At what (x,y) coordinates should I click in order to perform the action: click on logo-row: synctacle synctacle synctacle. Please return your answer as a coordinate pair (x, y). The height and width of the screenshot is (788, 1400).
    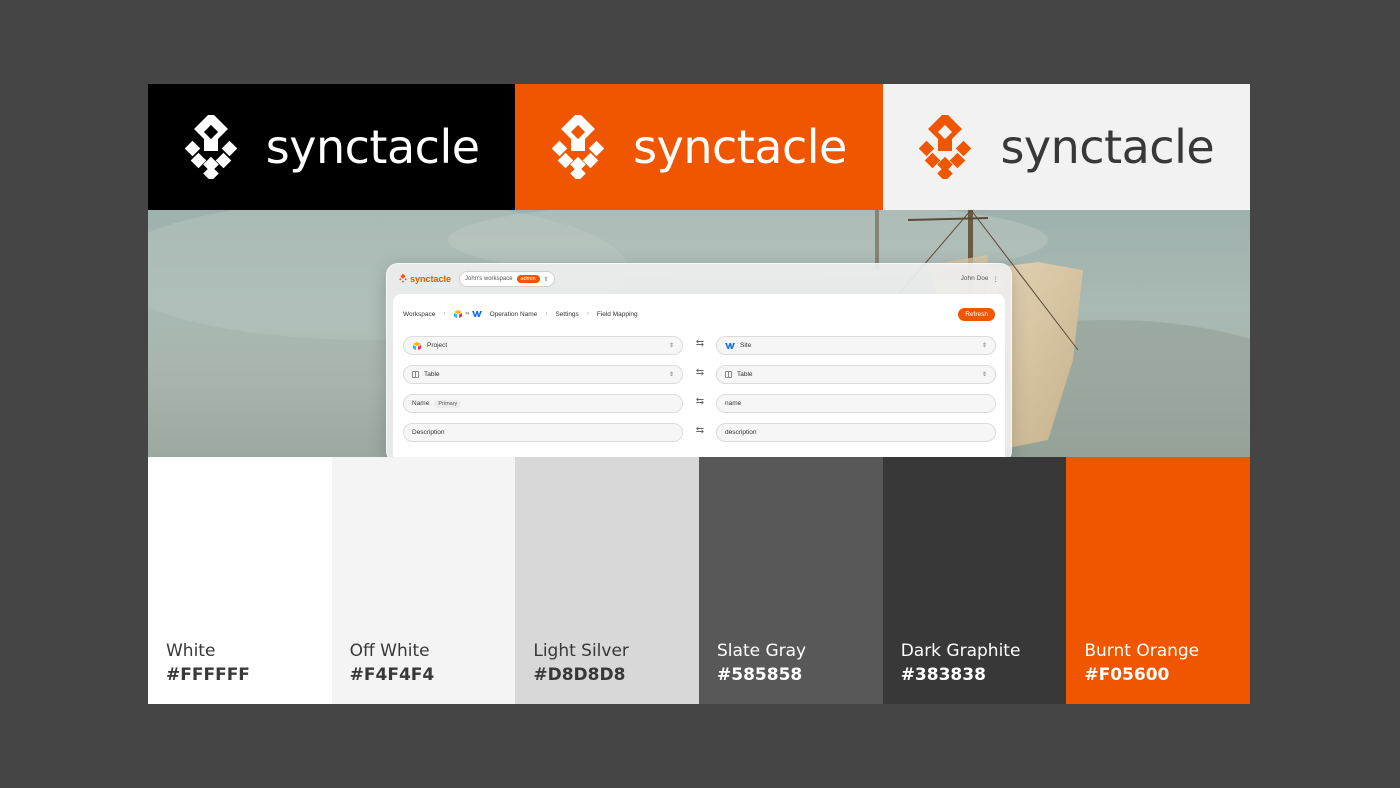
    Looking at the image, I should click on (699, 147).